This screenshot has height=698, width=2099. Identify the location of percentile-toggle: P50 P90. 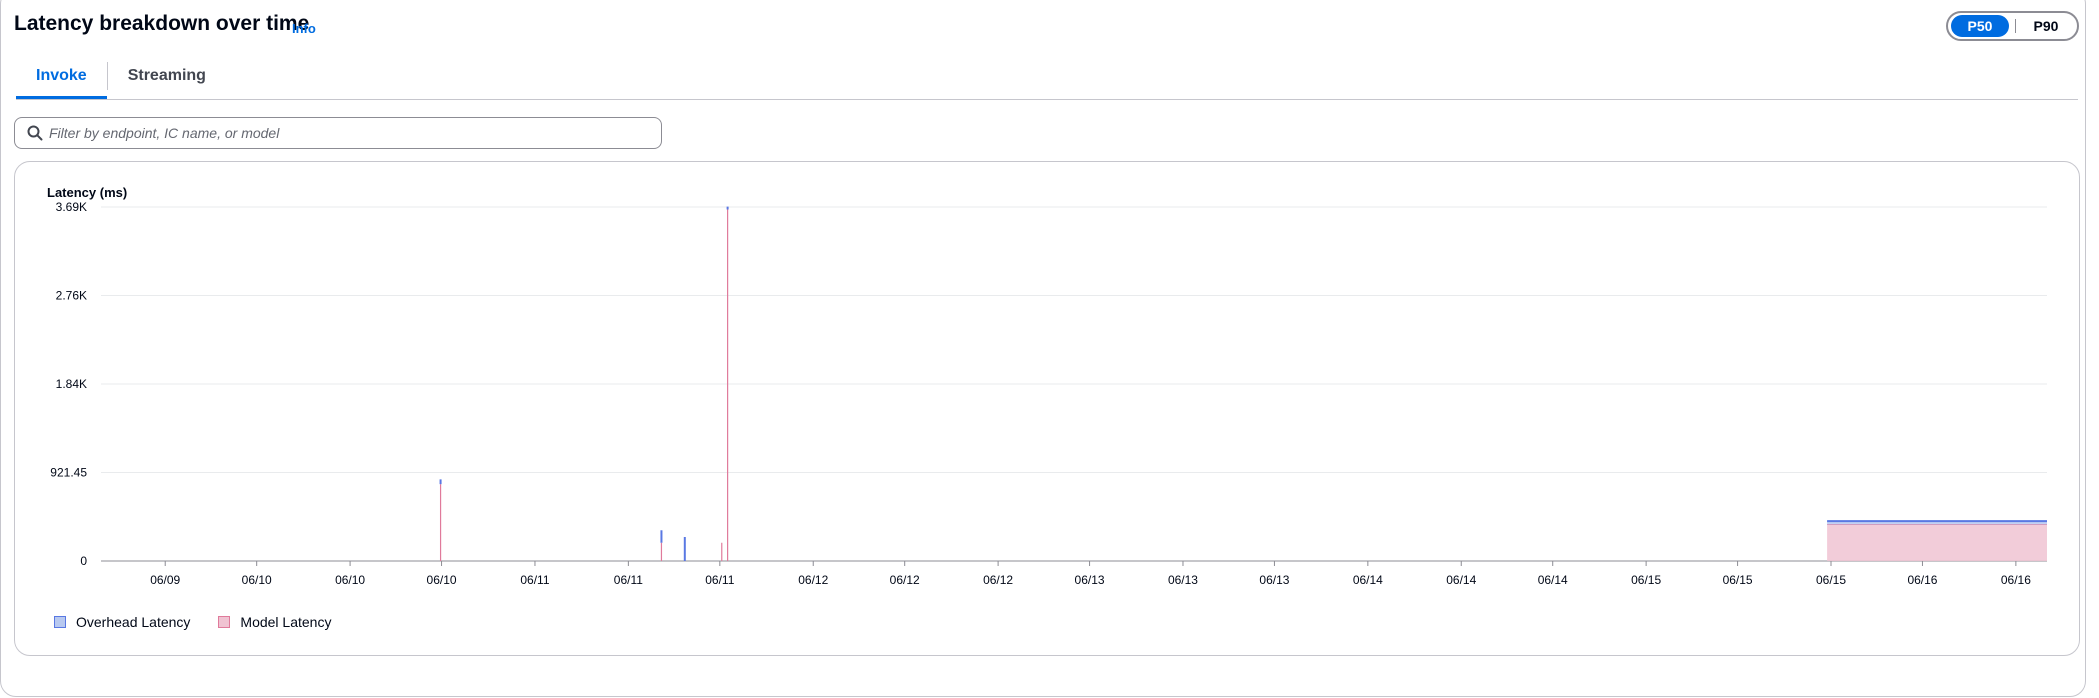
(2012, 26).